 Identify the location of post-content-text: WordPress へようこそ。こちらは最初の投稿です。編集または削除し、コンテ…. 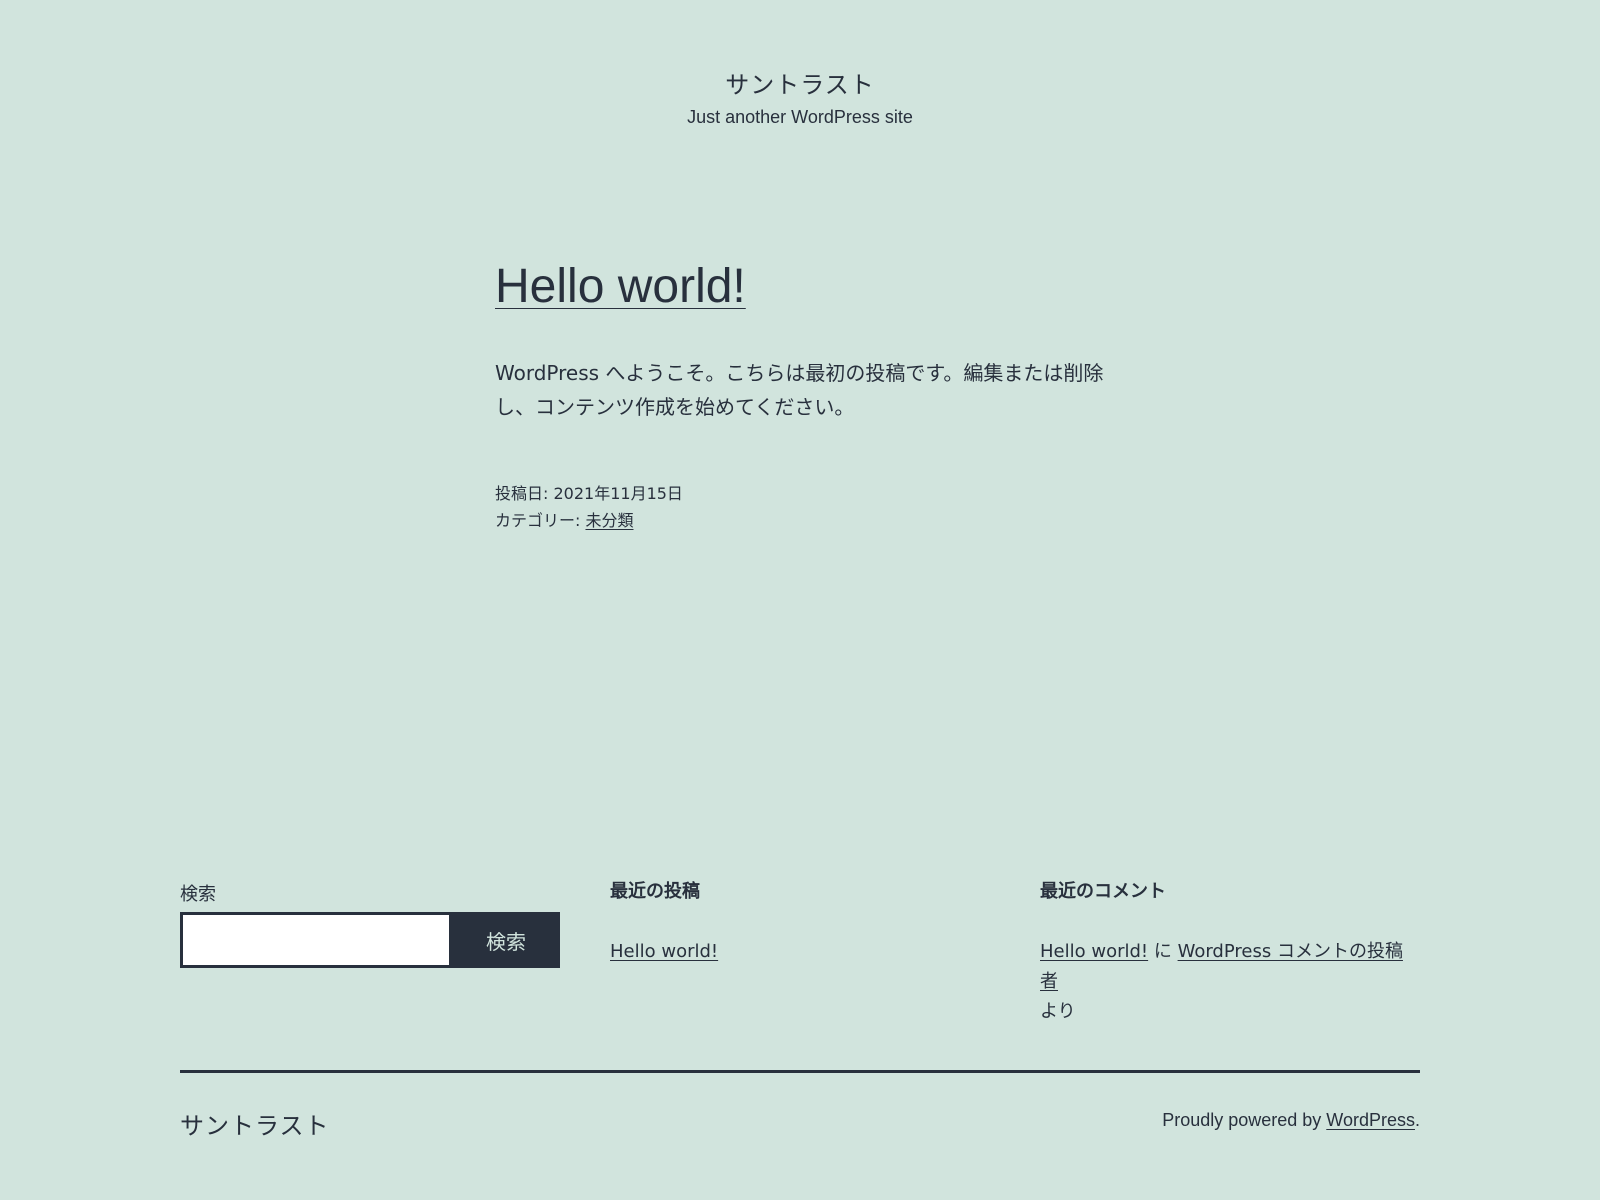
(799, 389).